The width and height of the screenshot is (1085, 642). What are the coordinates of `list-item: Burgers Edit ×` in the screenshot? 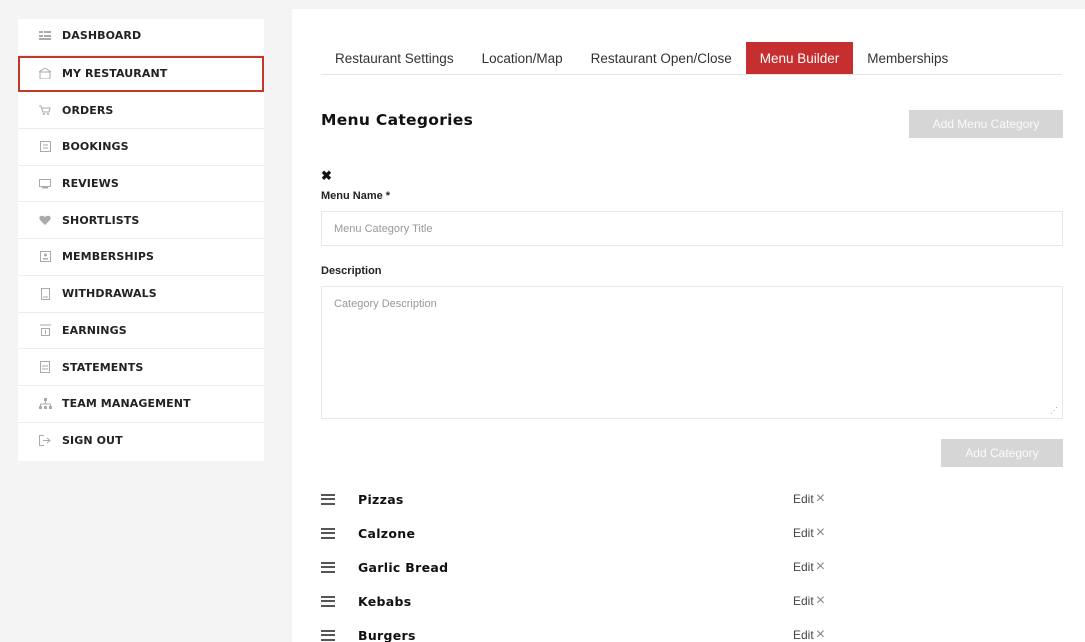 It's located at (591, 633).